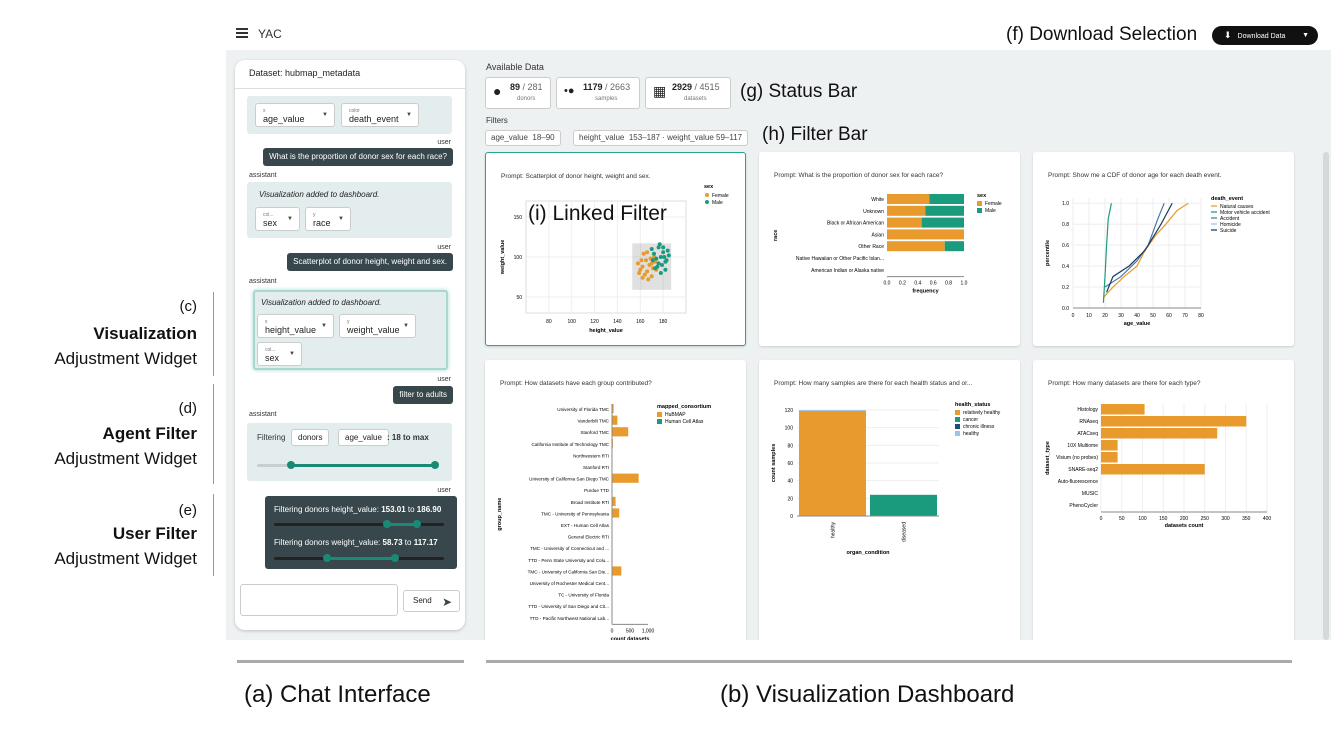 The height and width of the screenshot is (735, 1343). Describe the element at coordinates (1326, 396) in the screenshot. I see `scrollbar` at that location.